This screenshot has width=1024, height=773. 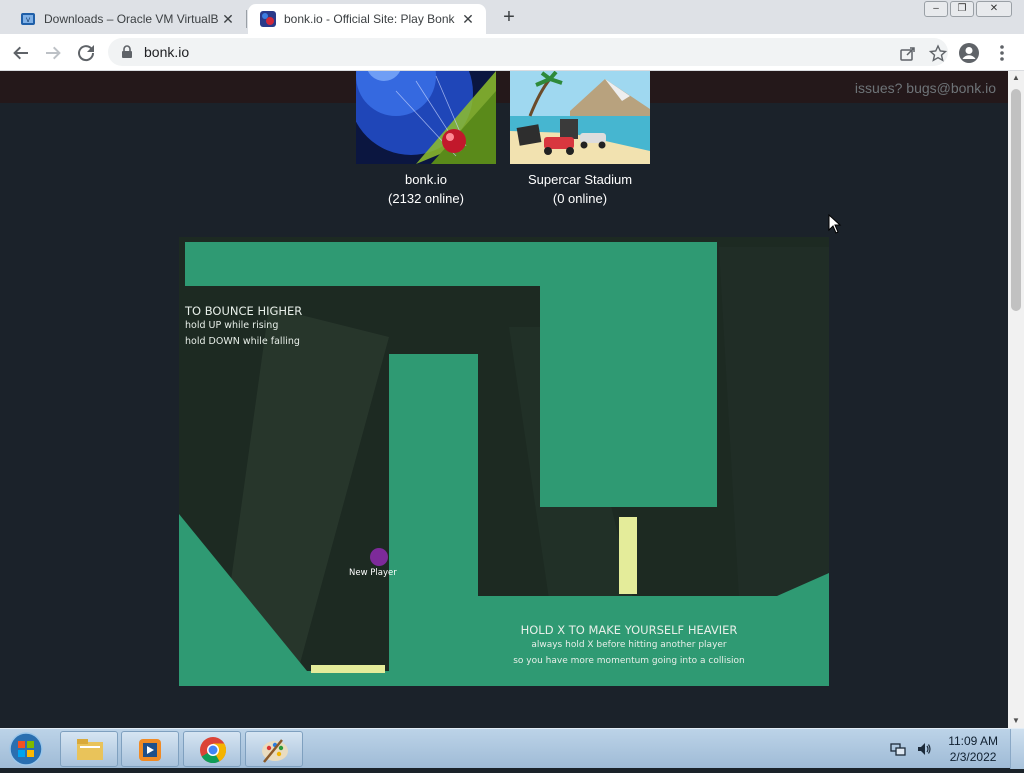 I want to click on media-player-icon, so click(x=150, y=750).